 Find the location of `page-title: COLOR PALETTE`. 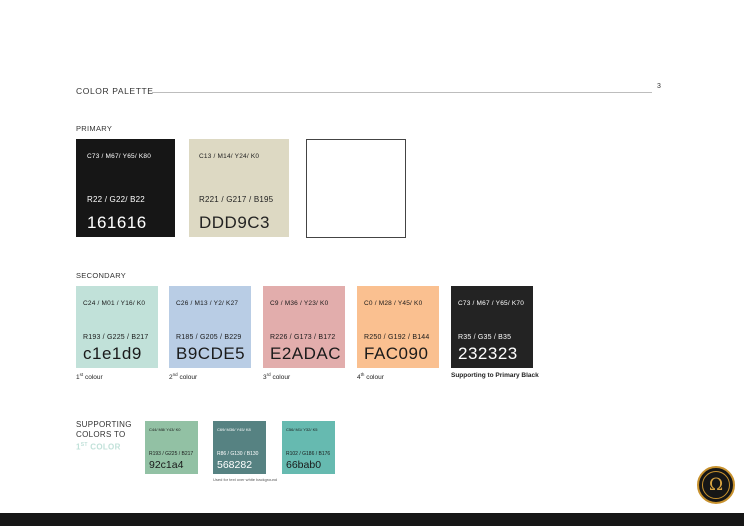

page-title: COLOR PALETTE is located at coordinates (115, 91).